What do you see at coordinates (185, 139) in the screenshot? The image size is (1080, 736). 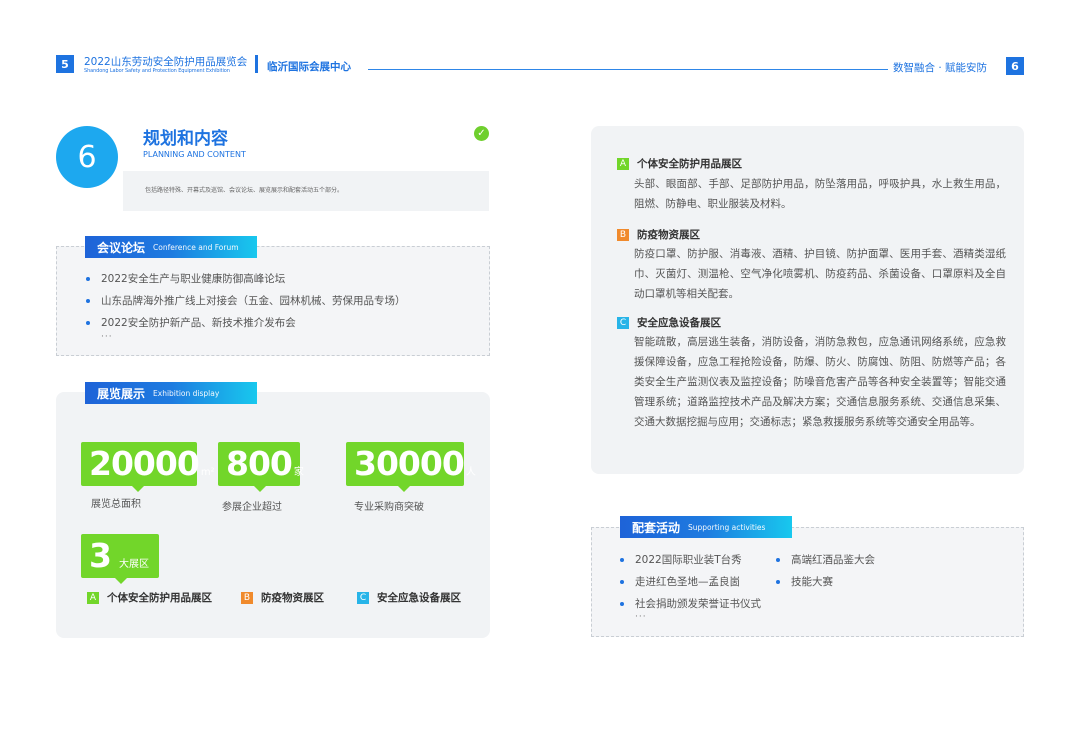 I see `section-title: 规划和内容` at bounding box center [185, 139].